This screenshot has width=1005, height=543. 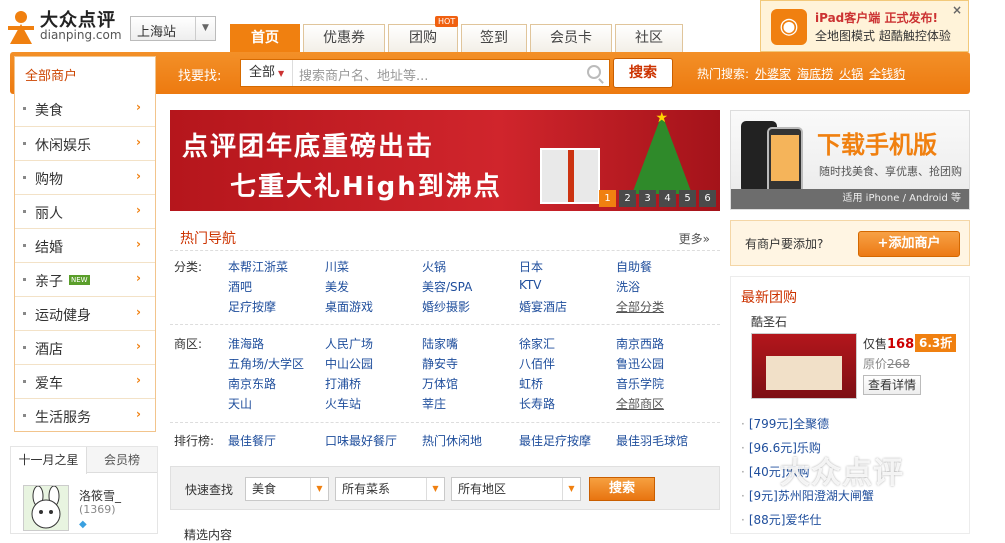 I want to click on tab-month-star: 十一月之星, so click(x=49, y=460).